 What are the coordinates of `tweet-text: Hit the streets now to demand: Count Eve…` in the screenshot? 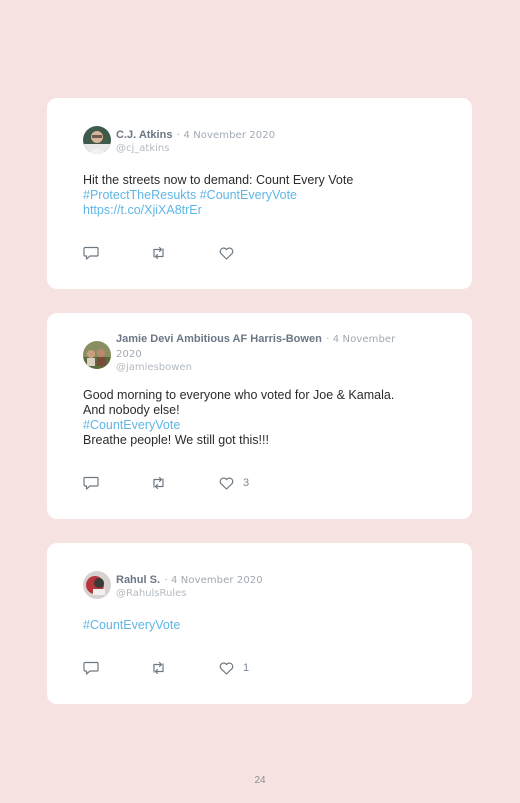 It's located at (262, 195).